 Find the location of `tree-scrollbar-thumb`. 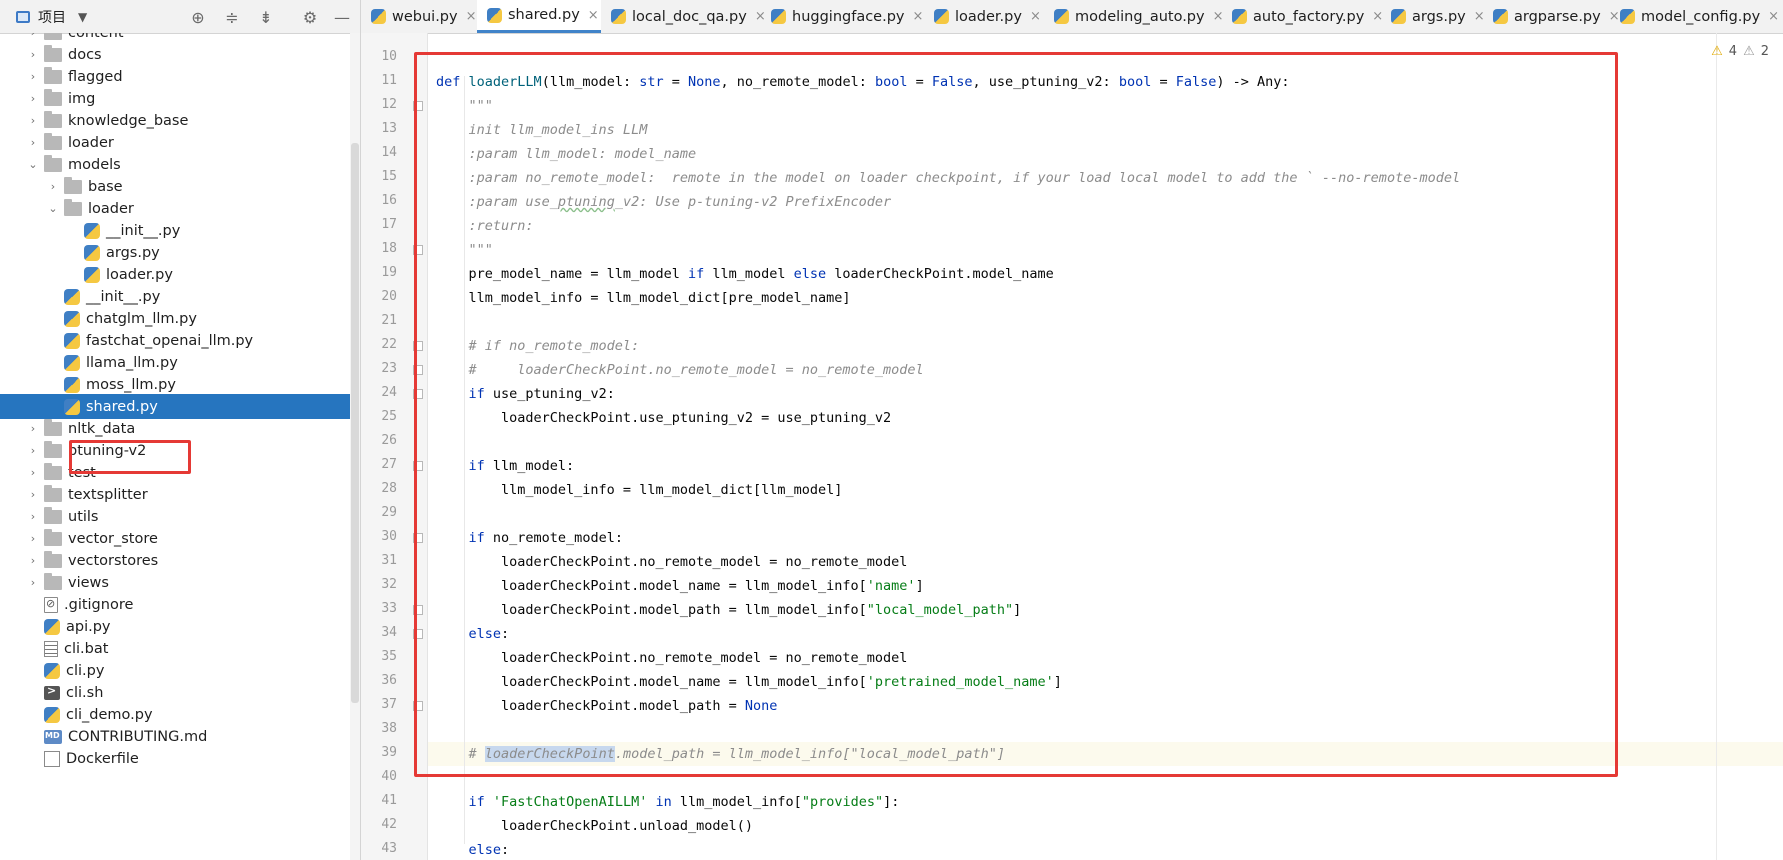

tree-scrollbar-thumb is located at coordinates (355, 423).